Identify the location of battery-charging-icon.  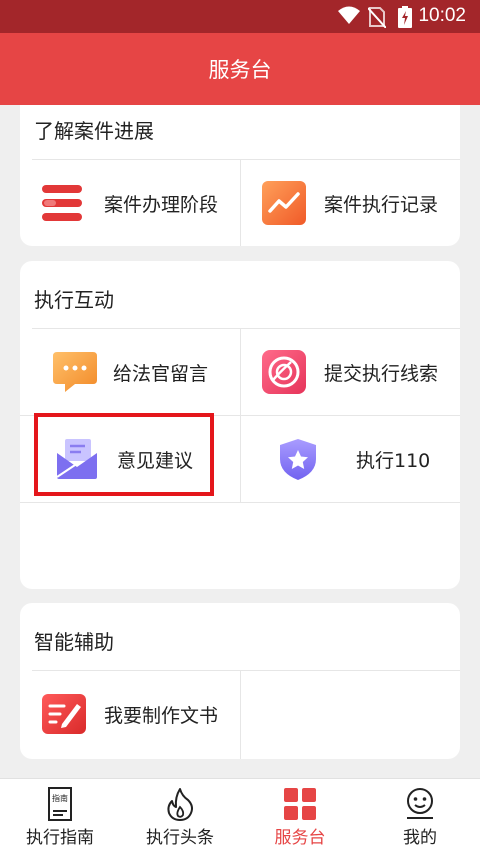
(405, 17).